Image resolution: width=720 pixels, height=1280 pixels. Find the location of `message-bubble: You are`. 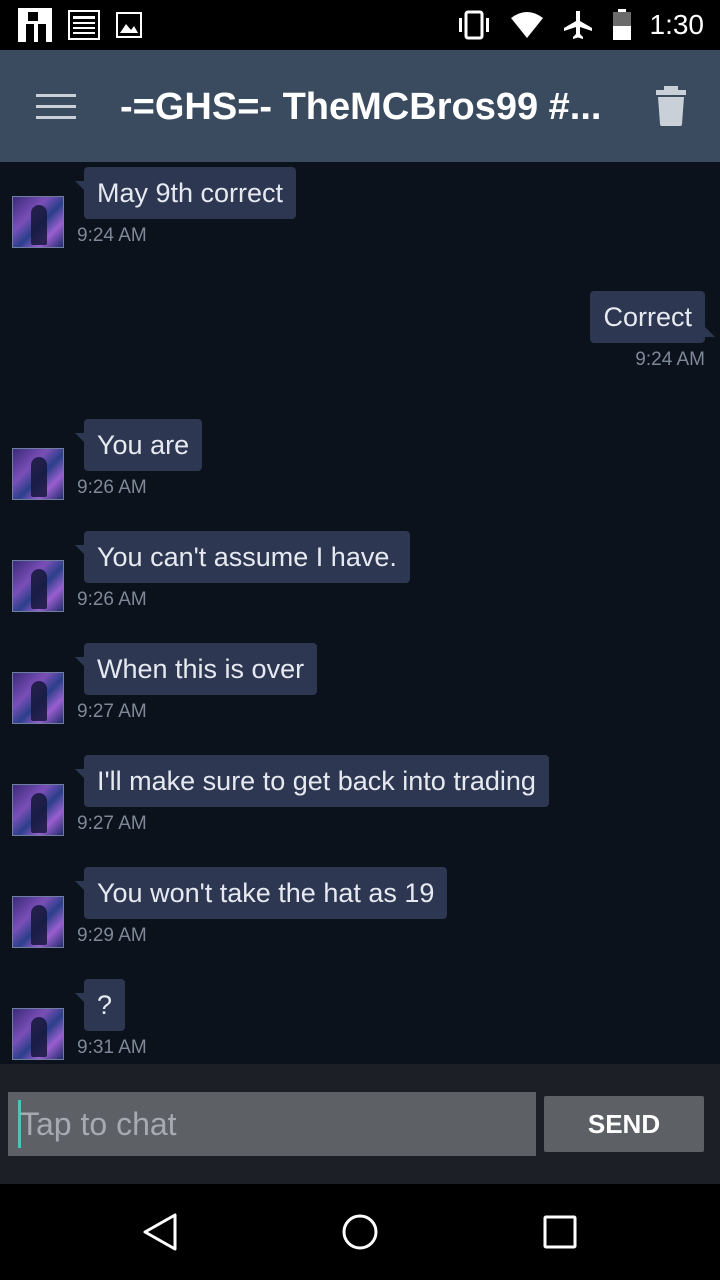

message-bubble: You are is located at coordinates (138, 445).